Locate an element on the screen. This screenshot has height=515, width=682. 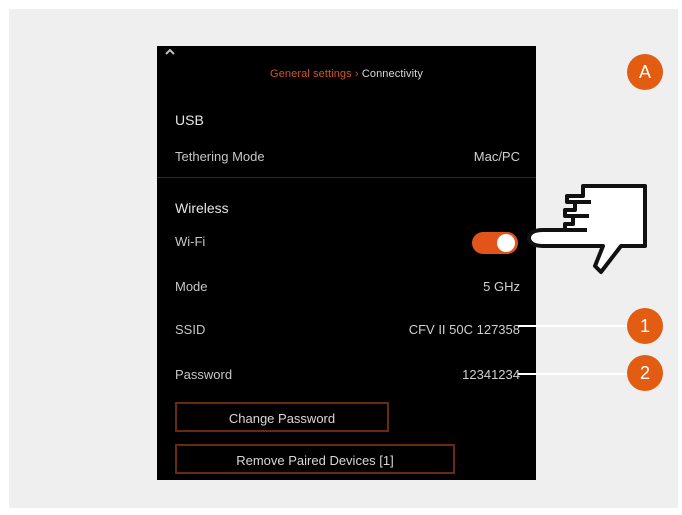
pointing-hand-icon is located at coordinates (587, 229).